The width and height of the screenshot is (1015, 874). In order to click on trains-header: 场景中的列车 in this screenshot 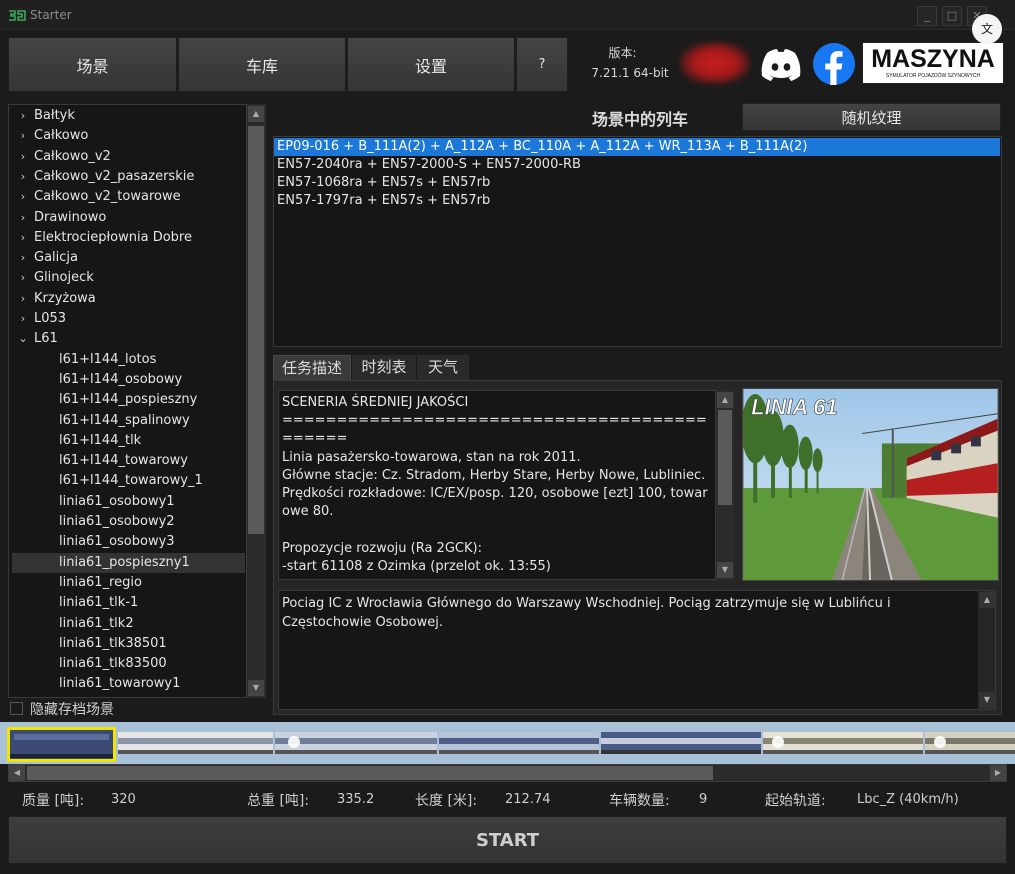, I will do `click(640, 118)`.